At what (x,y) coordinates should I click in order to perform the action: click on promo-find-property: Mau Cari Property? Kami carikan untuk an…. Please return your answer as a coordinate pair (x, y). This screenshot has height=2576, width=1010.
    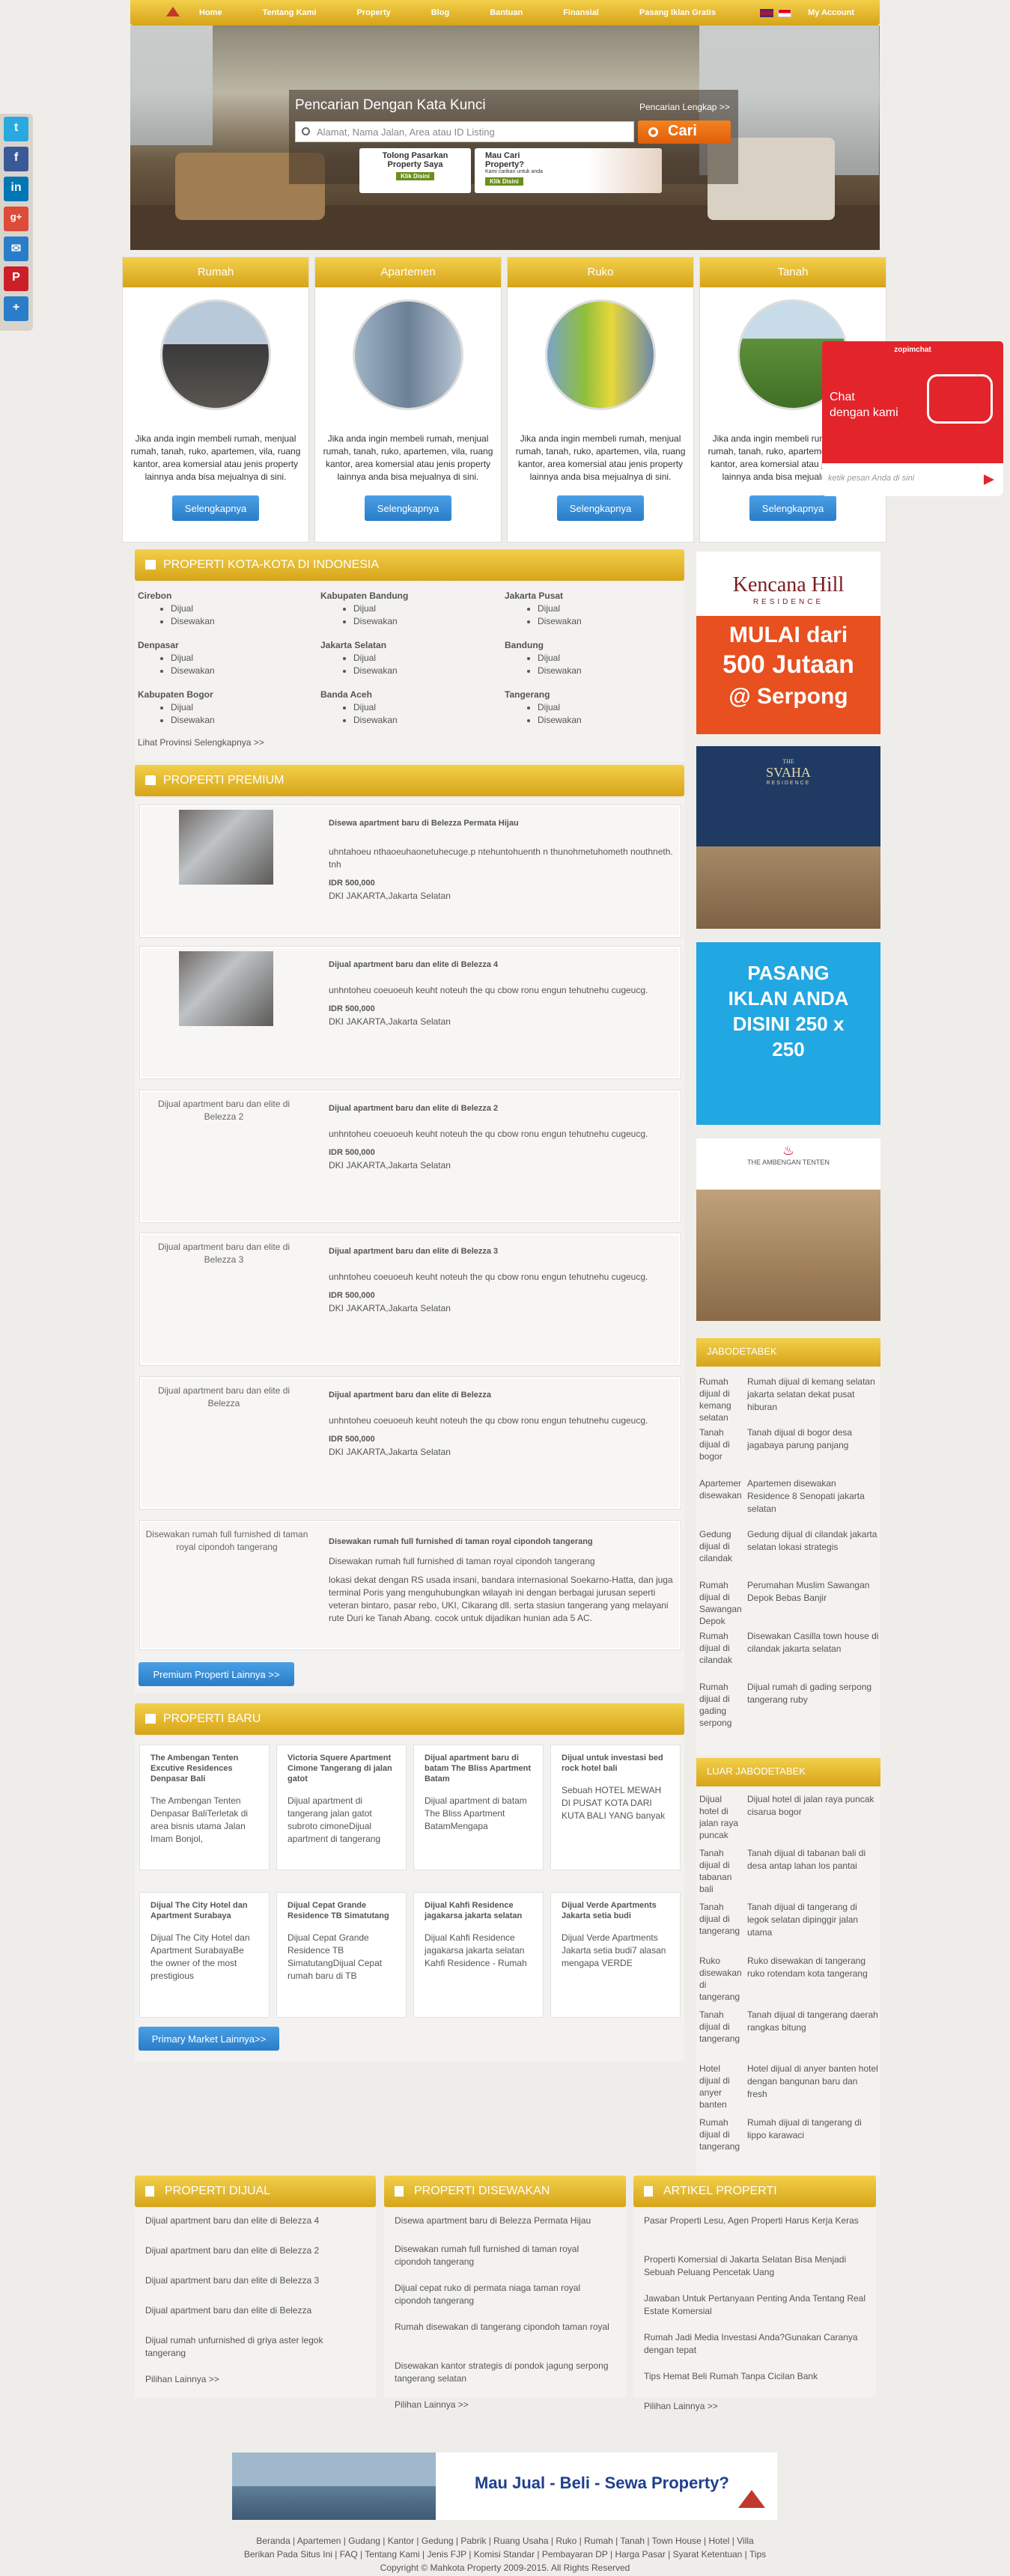
    Looking at the image, I should click on (568, 170).